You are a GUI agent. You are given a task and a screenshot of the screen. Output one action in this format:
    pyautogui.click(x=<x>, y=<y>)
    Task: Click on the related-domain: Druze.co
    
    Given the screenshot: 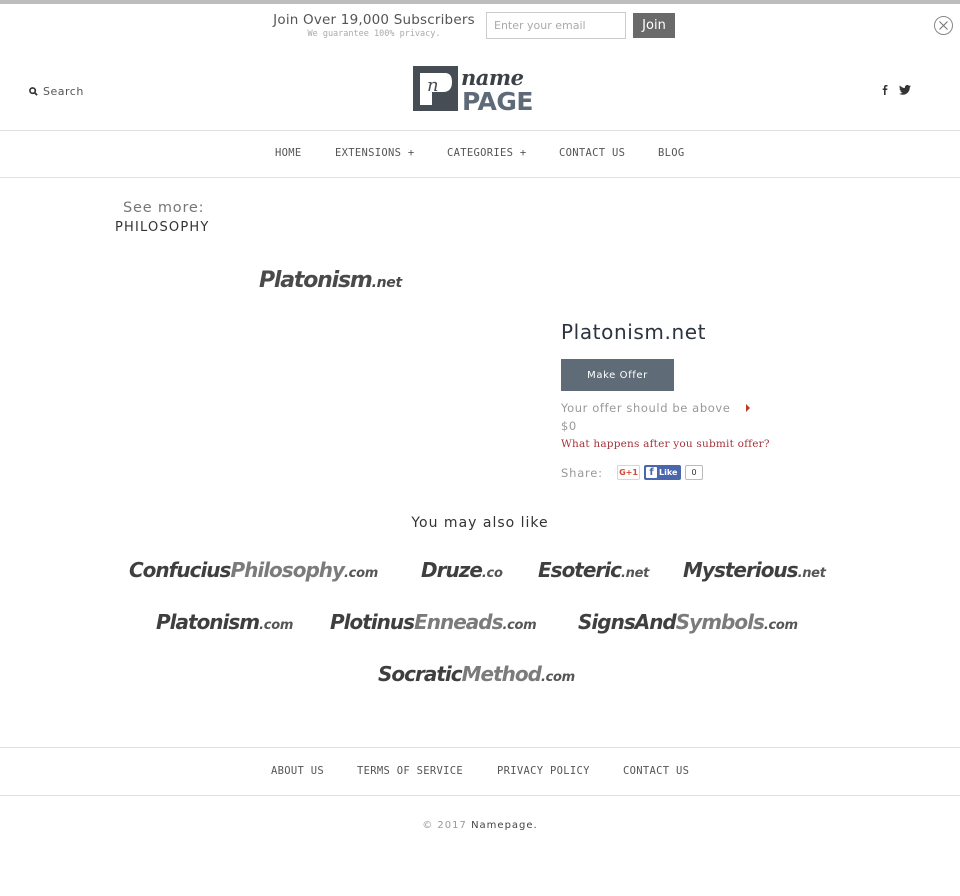 What is the action you would take?
    pyautogui.click(x=462, y=570)
    